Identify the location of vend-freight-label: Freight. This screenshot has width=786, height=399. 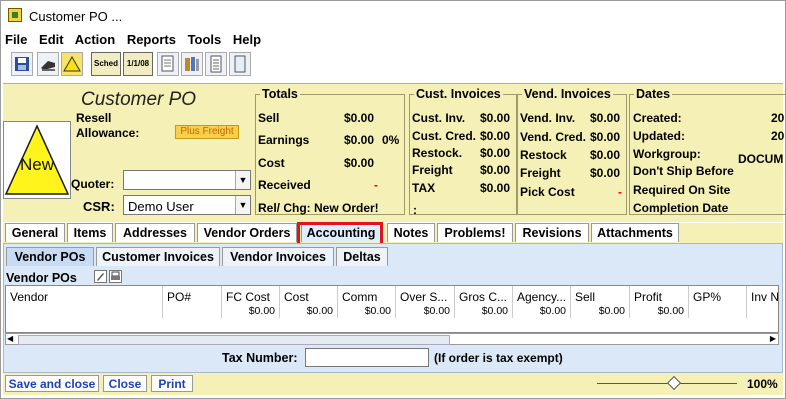
(540, 173).